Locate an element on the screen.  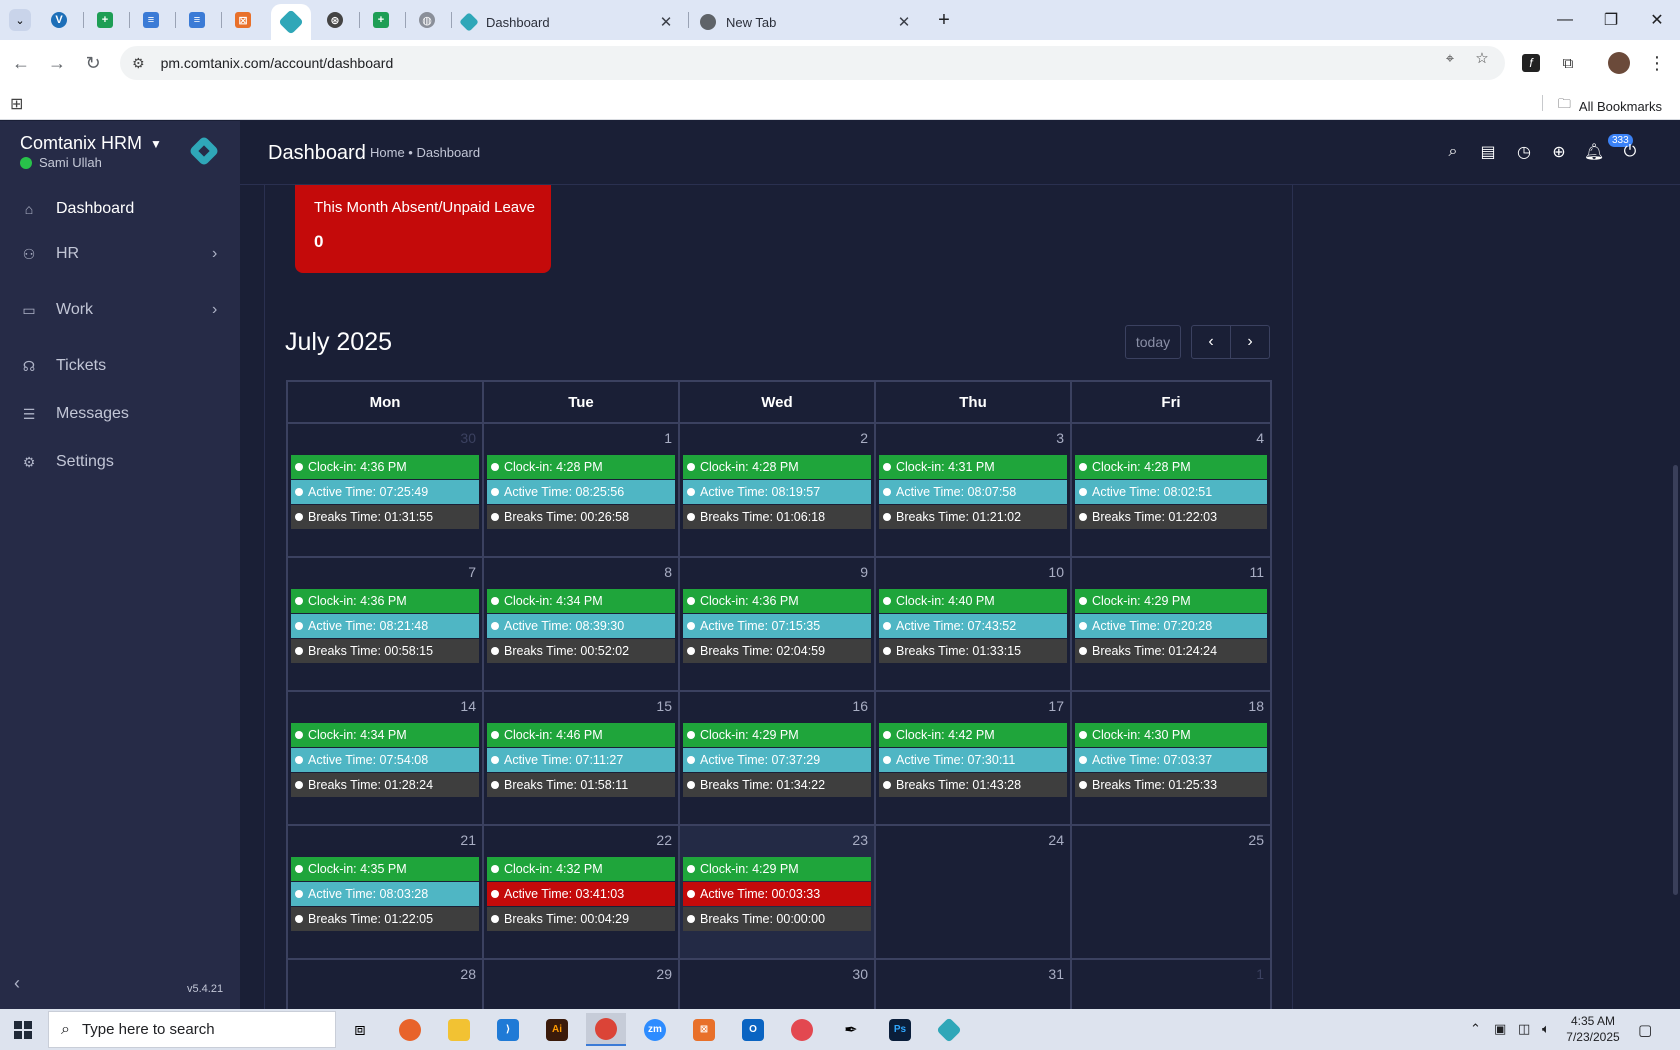
active-time-event: Active Time: 03:41:03 is located at coordinates (581, 894).